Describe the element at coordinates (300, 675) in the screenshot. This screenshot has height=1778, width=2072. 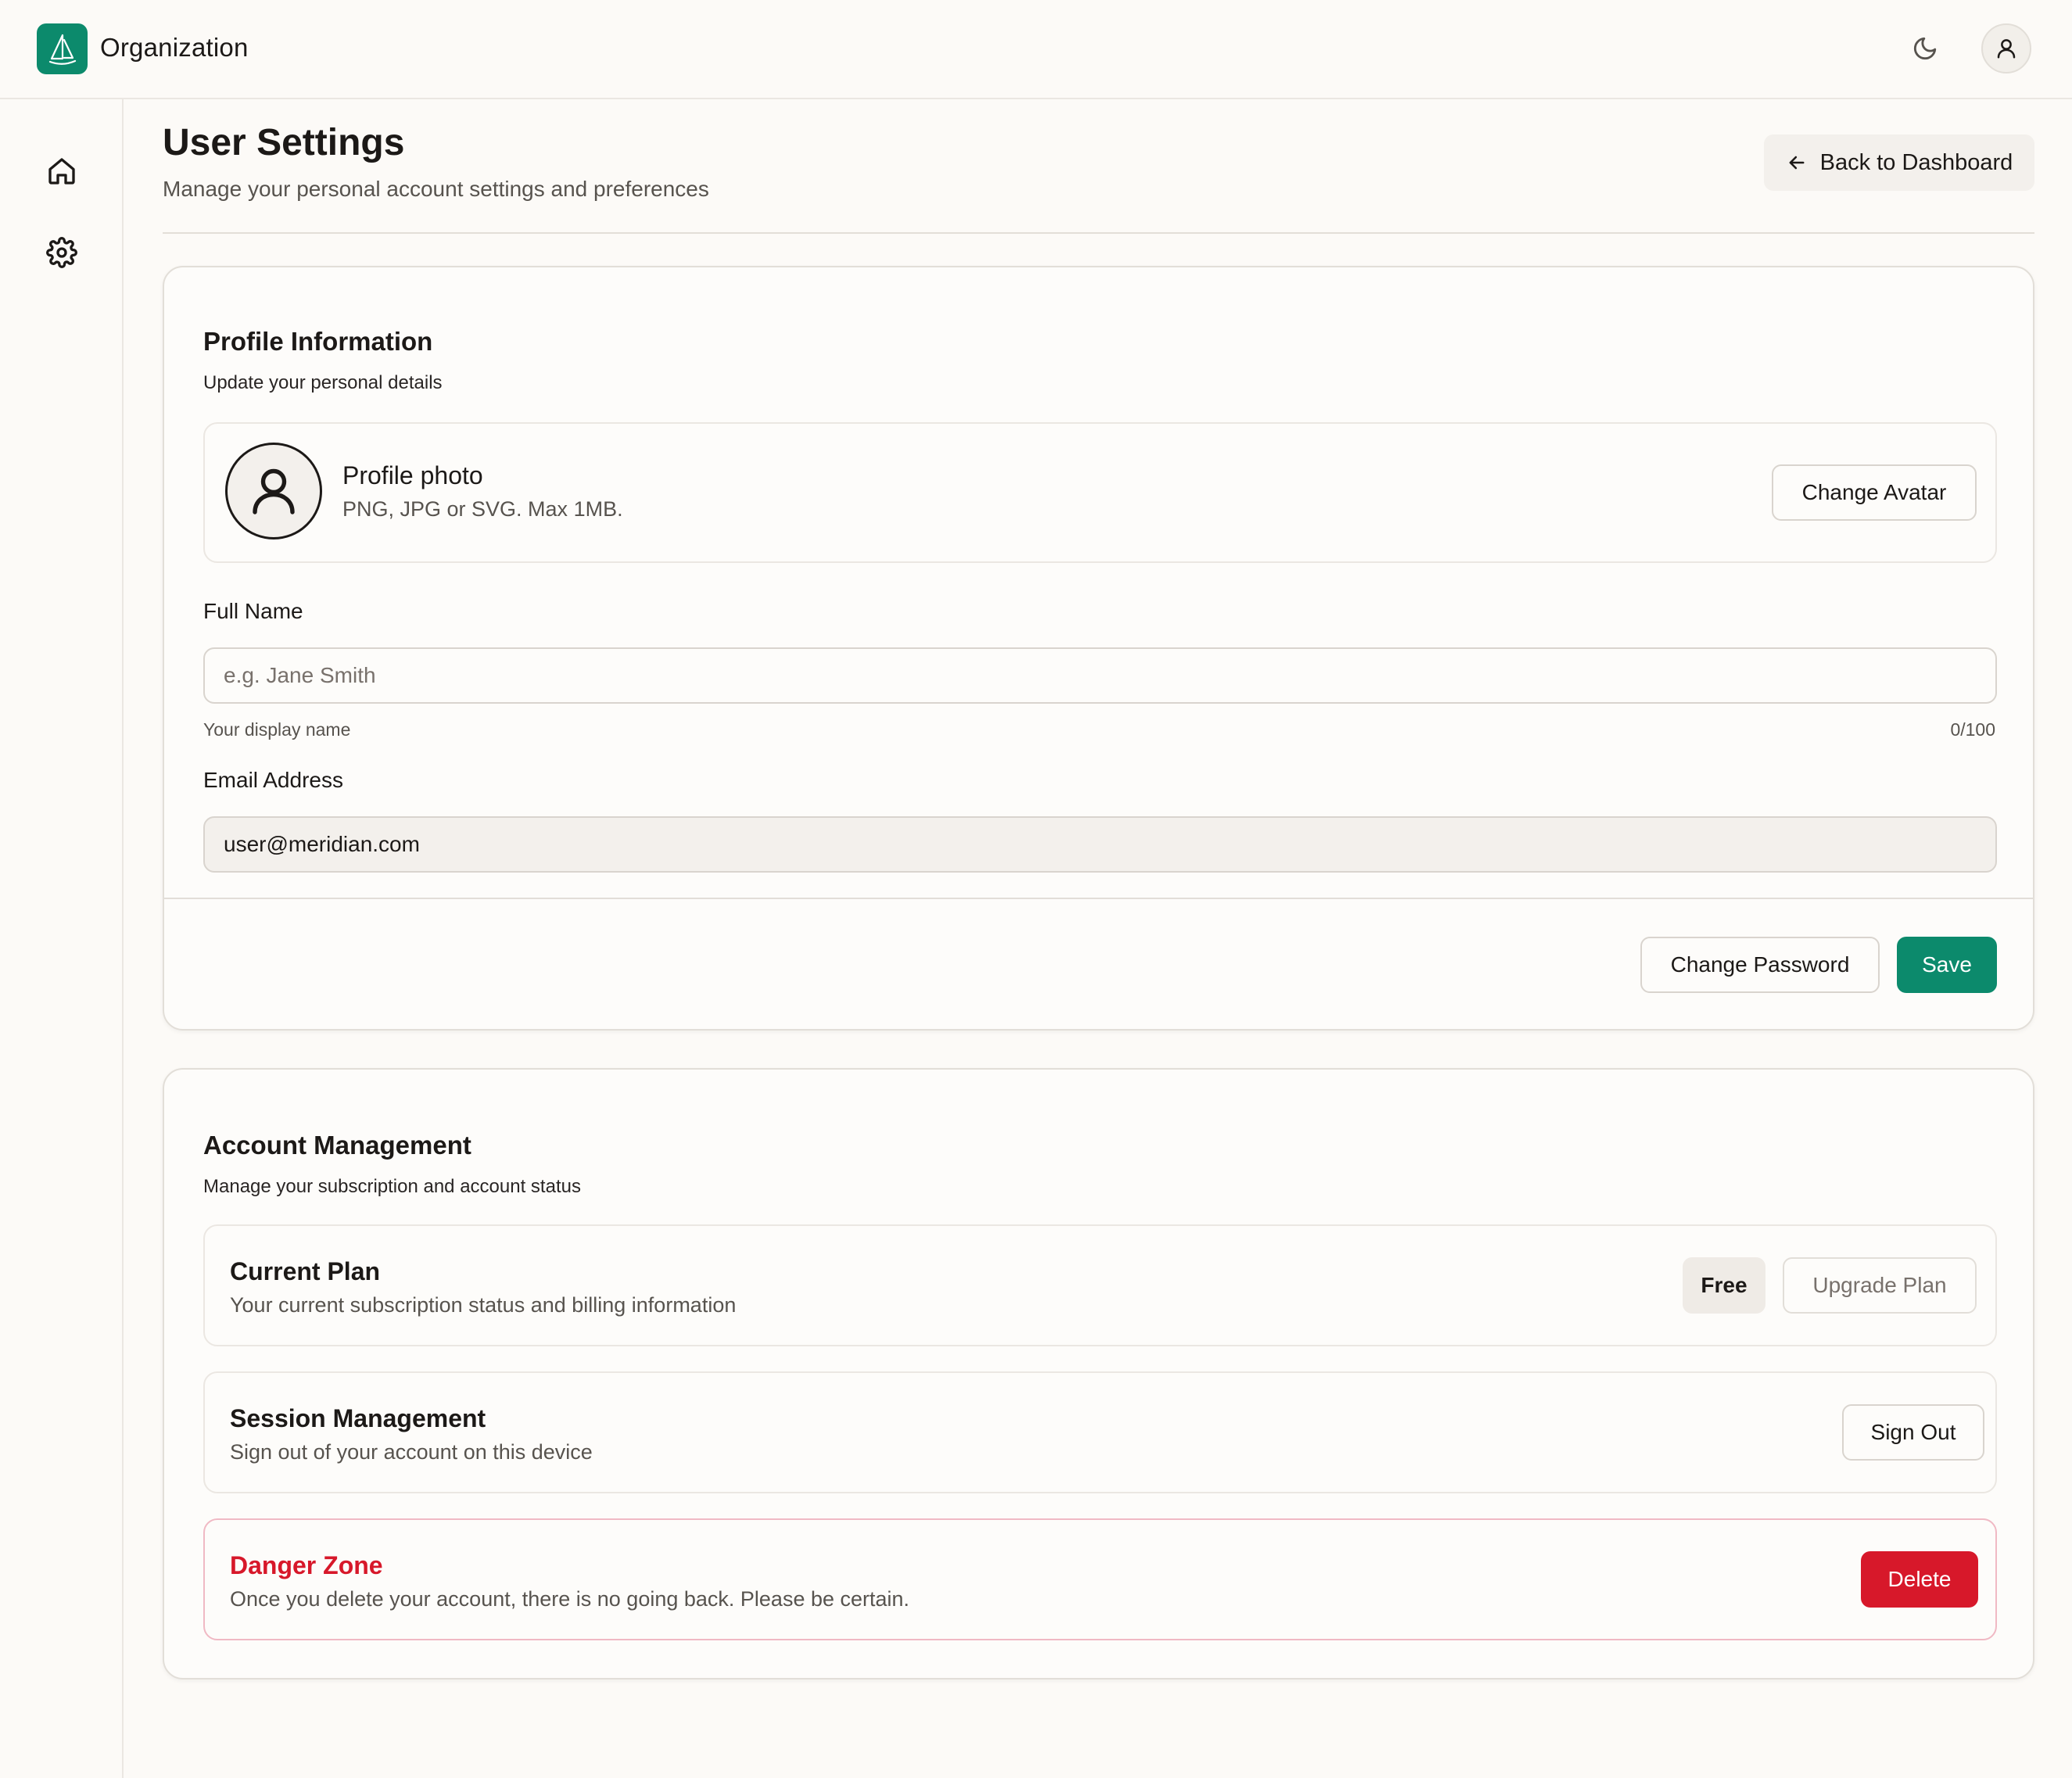
I see `full-name-placeholder: e.g. Jane Smith` at that location.